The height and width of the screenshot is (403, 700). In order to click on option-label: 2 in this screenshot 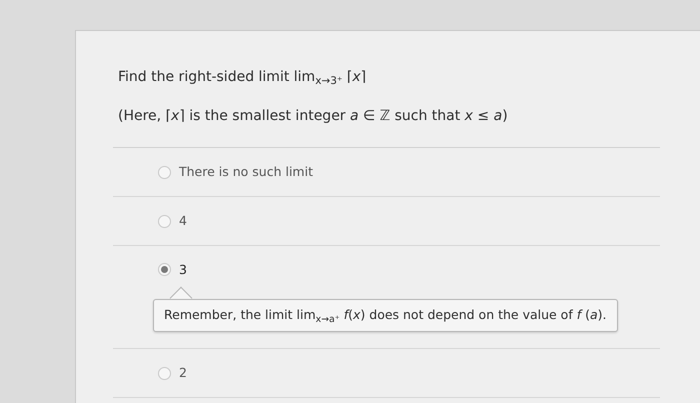, I will do `click(183, 373)`.